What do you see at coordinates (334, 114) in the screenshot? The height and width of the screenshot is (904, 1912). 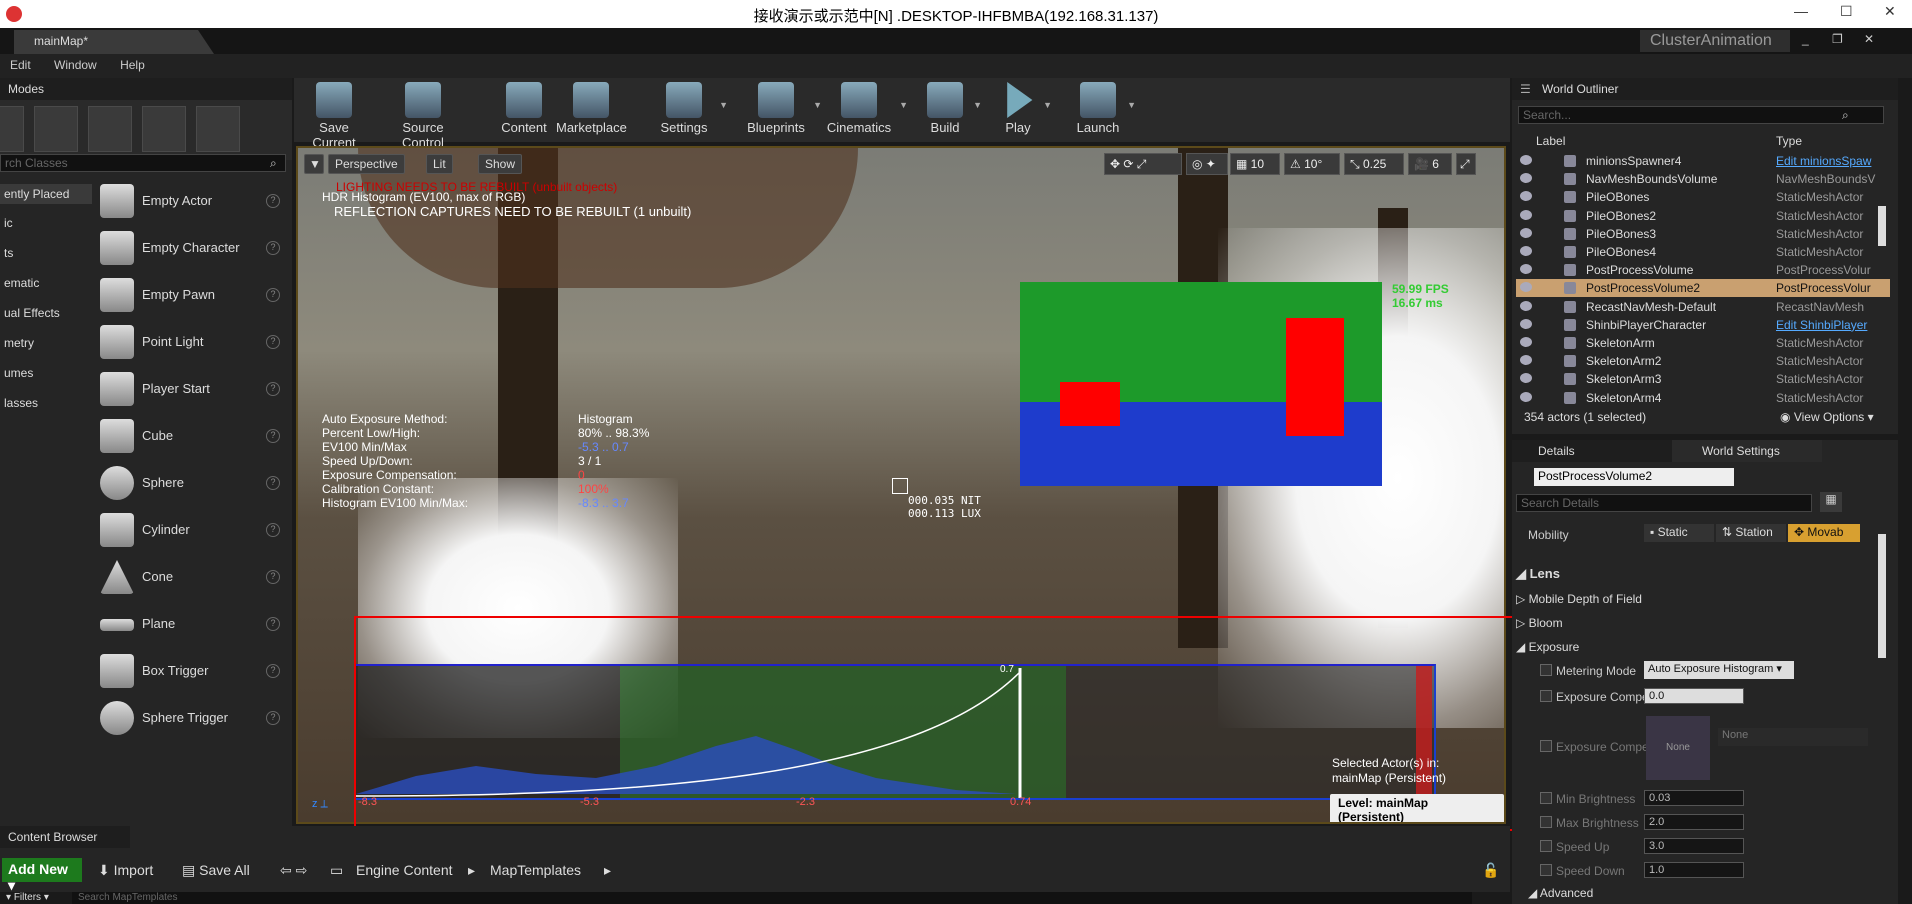 I see `save-current-button: Save Current` at bounding box center [334, 114].